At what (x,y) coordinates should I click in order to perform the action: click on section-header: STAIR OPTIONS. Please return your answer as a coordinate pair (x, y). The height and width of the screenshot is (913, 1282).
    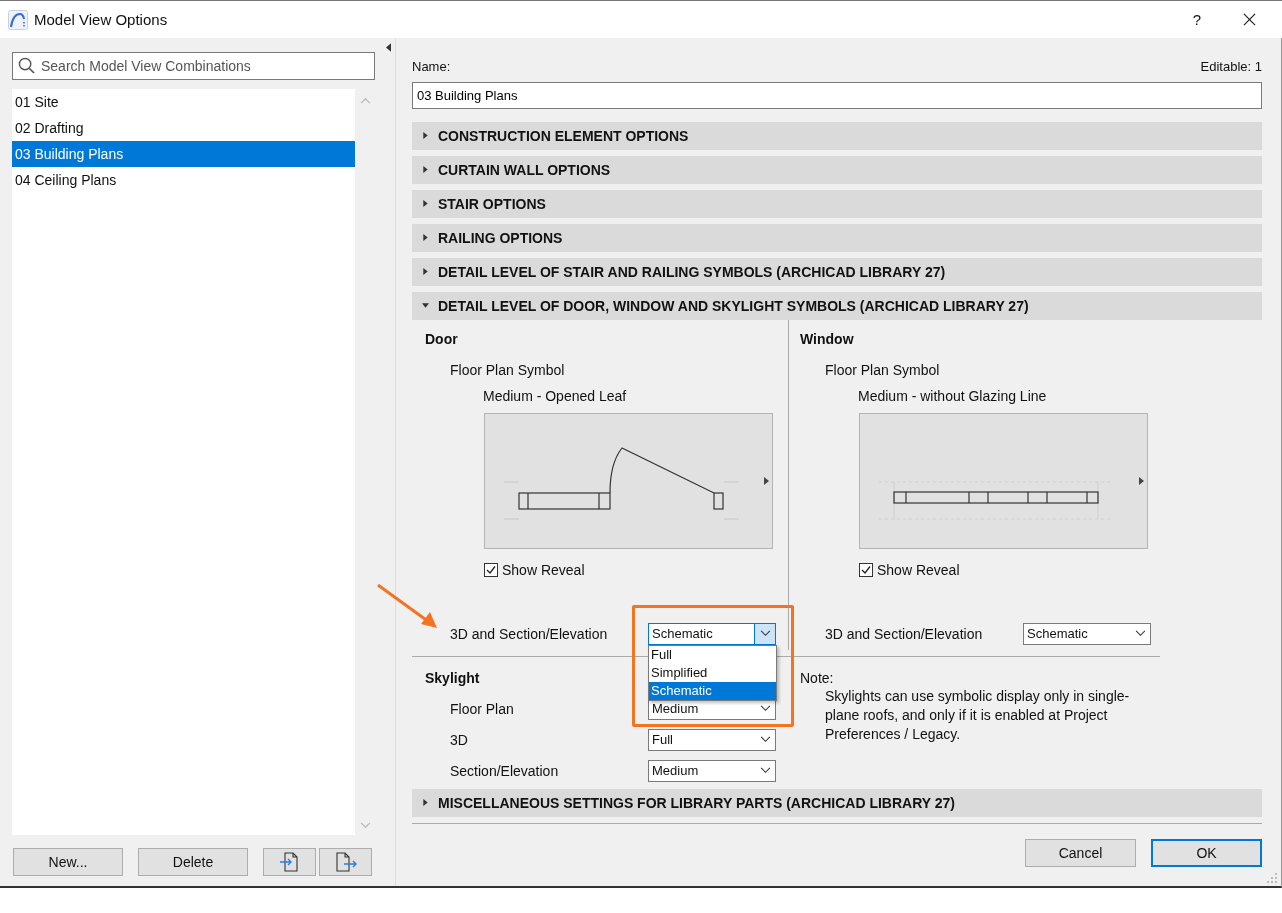
    Looking at the image, I should click on (837, 203).